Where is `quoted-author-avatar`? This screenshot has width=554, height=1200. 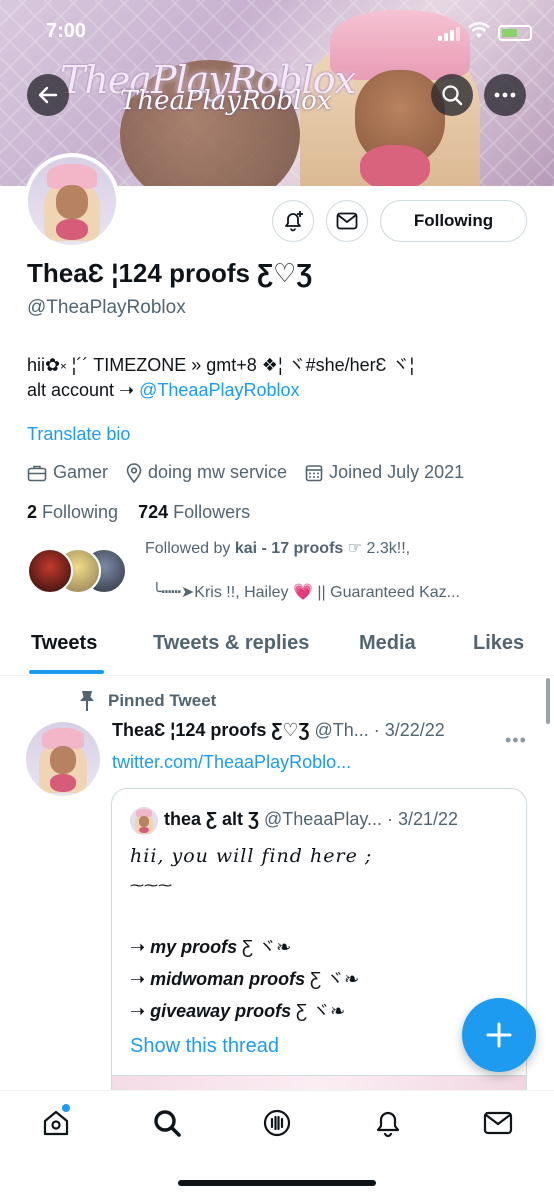
quoted-author-avatar is located at coordinates (144, 821).